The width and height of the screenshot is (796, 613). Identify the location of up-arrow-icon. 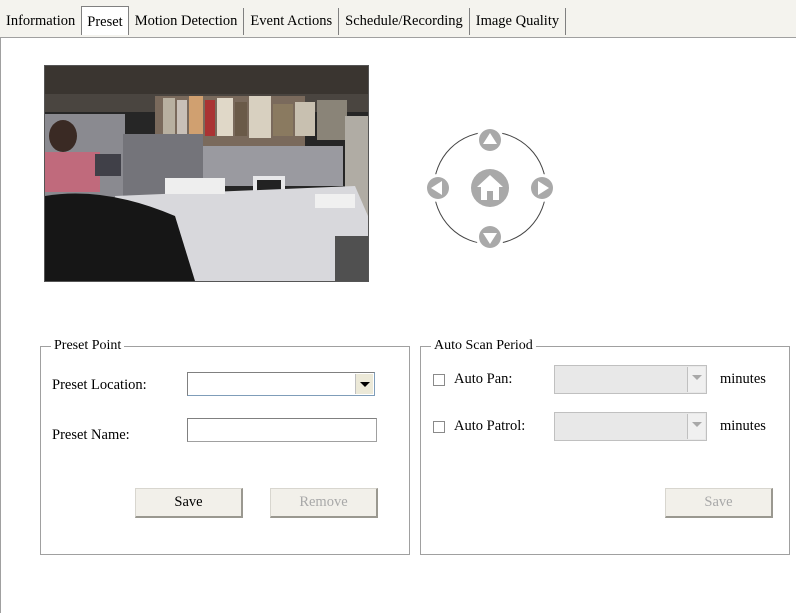
(490, 140).